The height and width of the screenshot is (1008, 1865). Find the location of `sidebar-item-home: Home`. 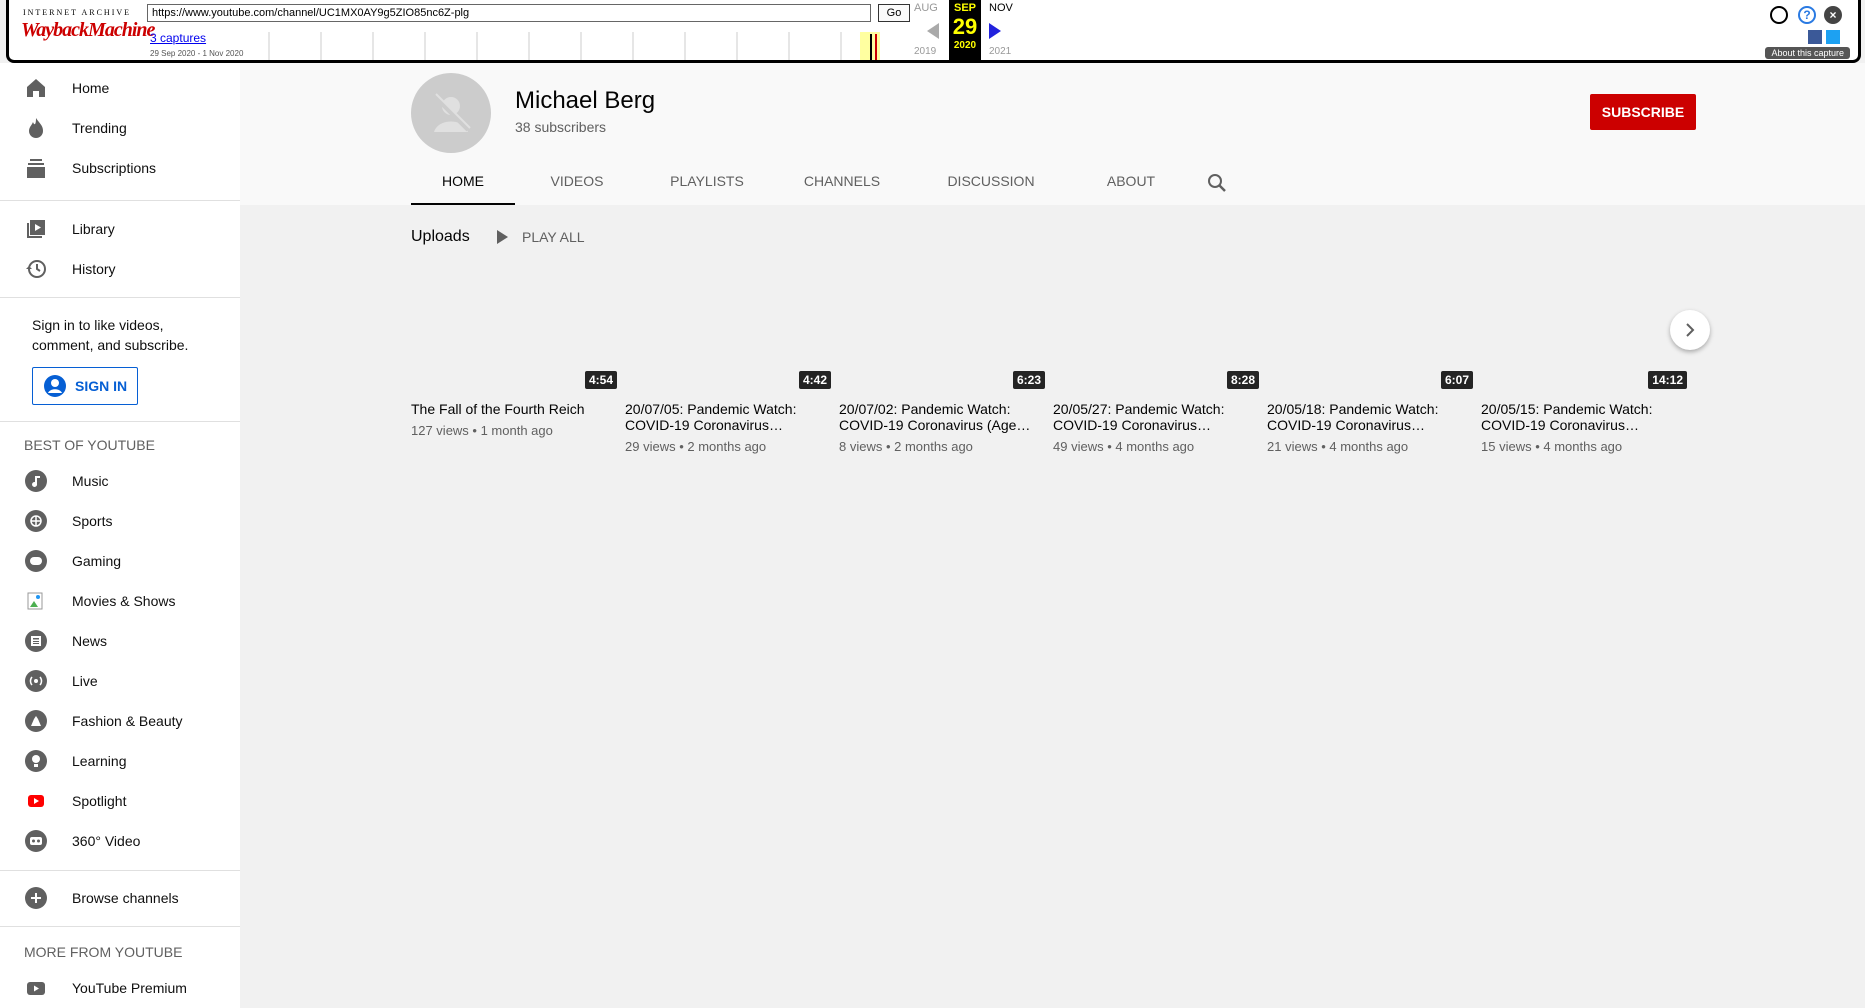

sidebar-item-home: Home is located at coordinates (120, 88).